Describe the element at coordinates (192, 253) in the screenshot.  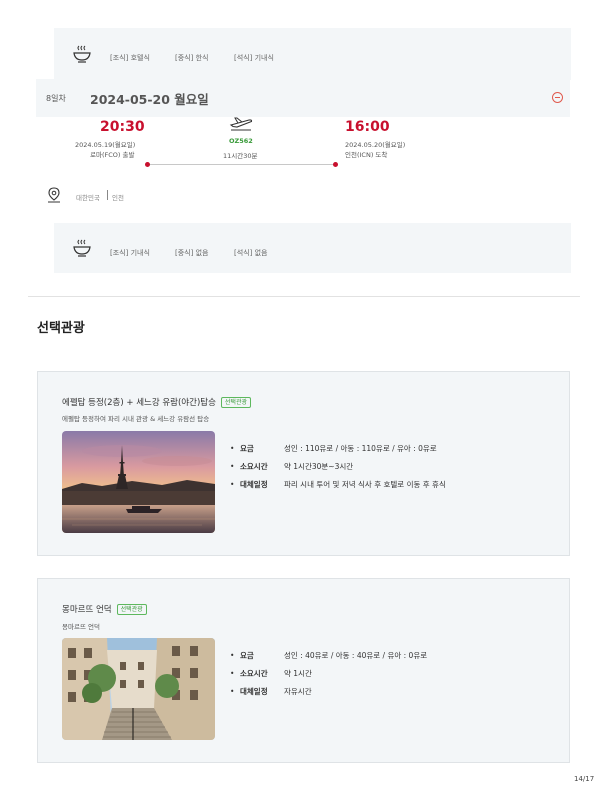
I see `lunch-text: [중식] 없음` at that location.